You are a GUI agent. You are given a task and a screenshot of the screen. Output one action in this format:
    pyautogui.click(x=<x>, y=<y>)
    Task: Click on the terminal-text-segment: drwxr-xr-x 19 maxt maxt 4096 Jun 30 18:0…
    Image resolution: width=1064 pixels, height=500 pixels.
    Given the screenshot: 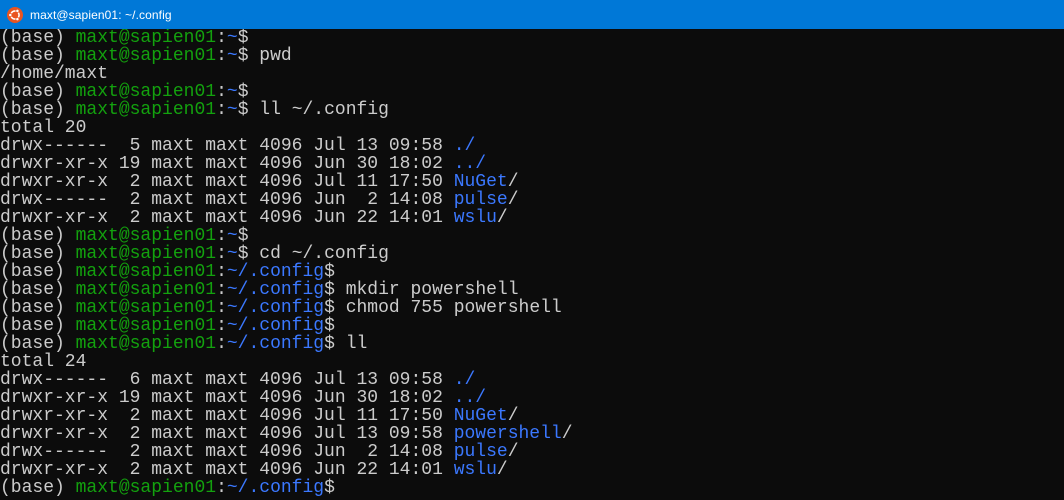 What is the action you would take?
    pyautogui.click(x=227, y=398)
    